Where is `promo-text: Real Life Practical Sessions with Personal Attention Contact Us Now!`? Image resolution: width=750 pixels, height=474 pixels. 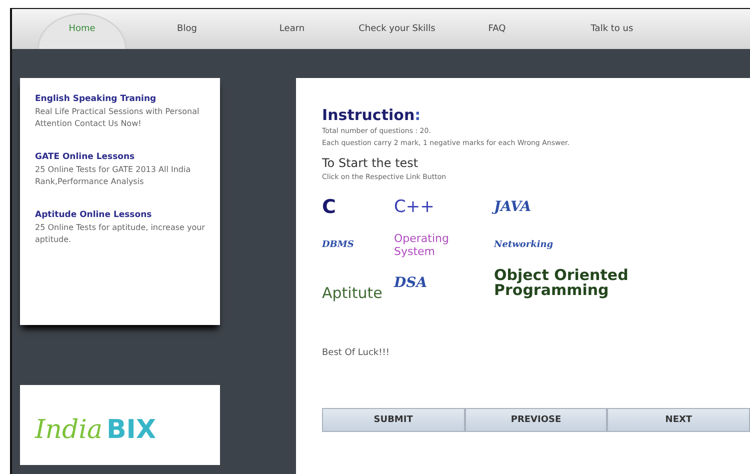
promo-text: Real Life Practical Sessions with Personal Attention Contact Us Now! is located at coordinates (117, 118).